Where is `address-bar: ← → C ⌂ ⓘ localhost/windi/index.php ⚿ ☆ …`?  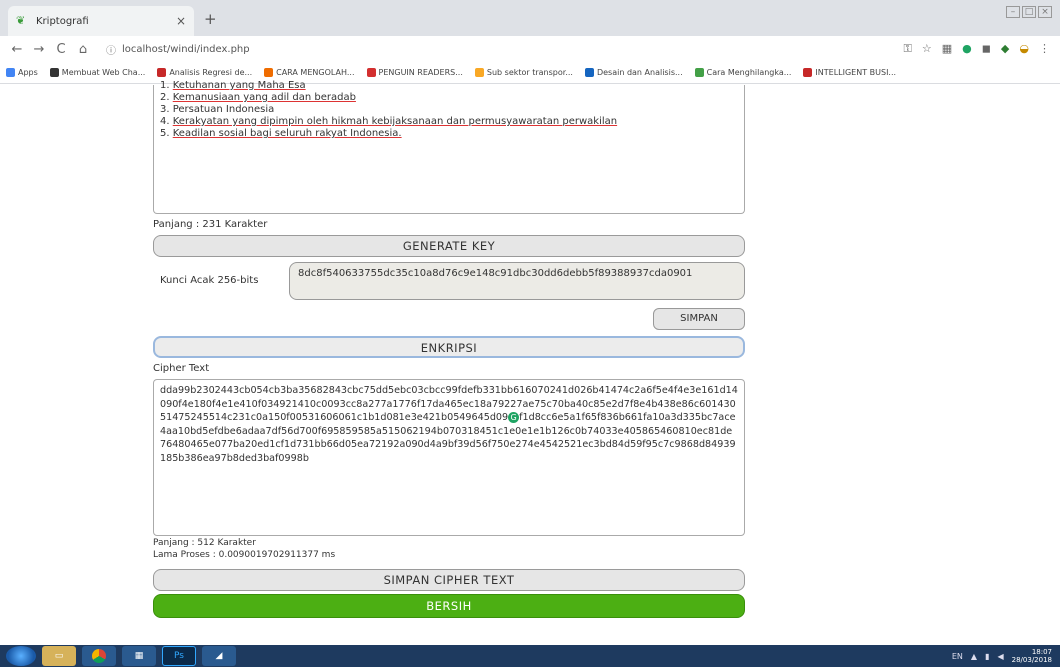
address-bar: ← → C ⌂ ⓘ localhost/windi/index.php ⚿ ☆ … is located at coordinates (530, 49).